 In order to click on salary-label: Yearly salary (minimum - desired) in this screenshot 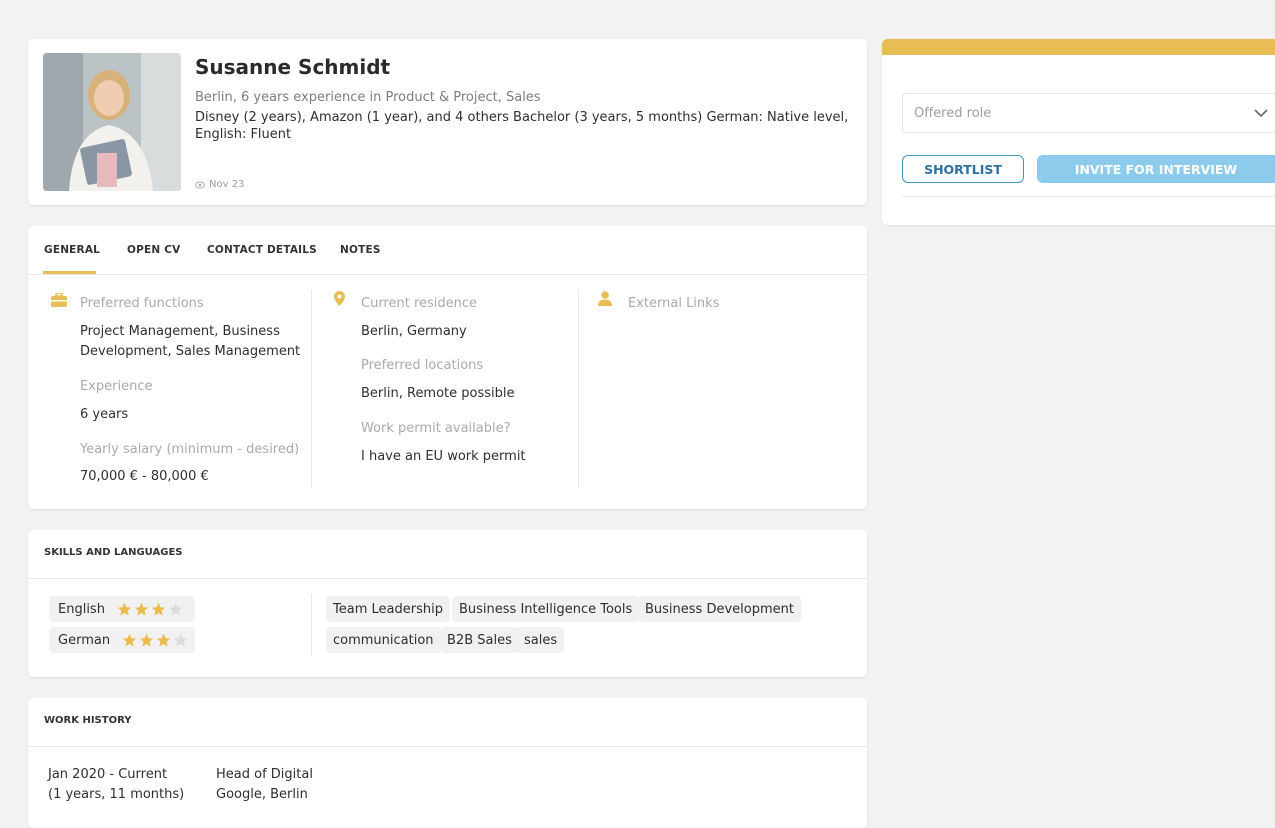, I will do `click(190, 449)`.